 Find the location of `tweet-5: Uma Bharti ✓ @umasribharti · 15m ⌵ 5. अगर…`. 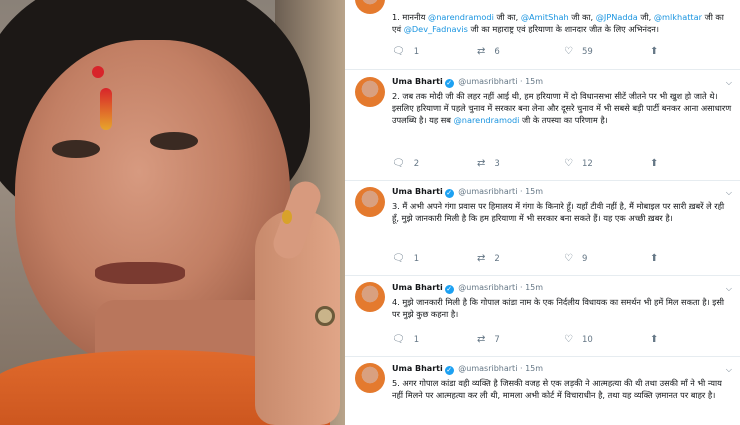

tweet-5: Uma Bharti ✓ @umasribharti · 15m ⌵ 5. अगर… is located at coordinates (542, 391).